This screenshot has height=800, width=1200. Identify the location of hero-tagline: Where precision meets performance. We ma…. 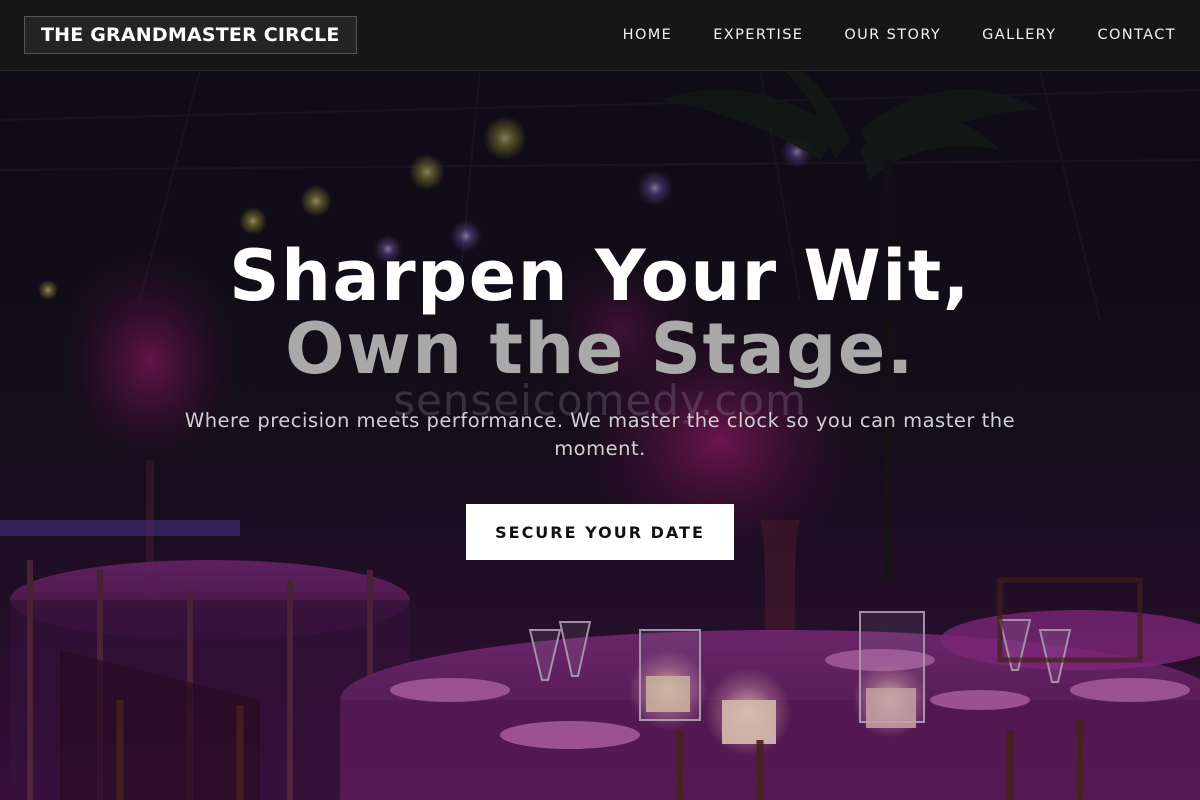
(600, 434).